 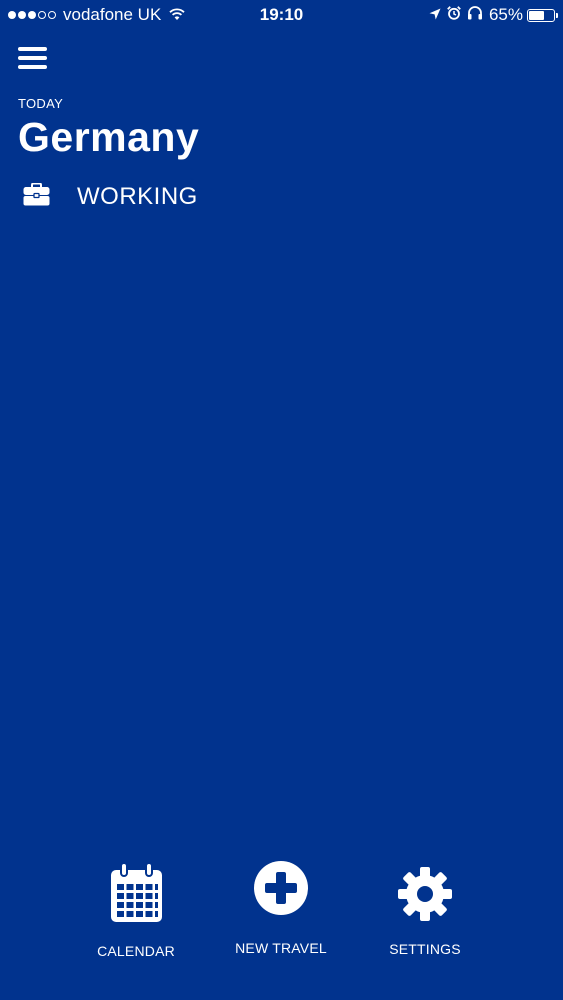 I want to click on work-status: WORKING, so click(x=110, y=196).